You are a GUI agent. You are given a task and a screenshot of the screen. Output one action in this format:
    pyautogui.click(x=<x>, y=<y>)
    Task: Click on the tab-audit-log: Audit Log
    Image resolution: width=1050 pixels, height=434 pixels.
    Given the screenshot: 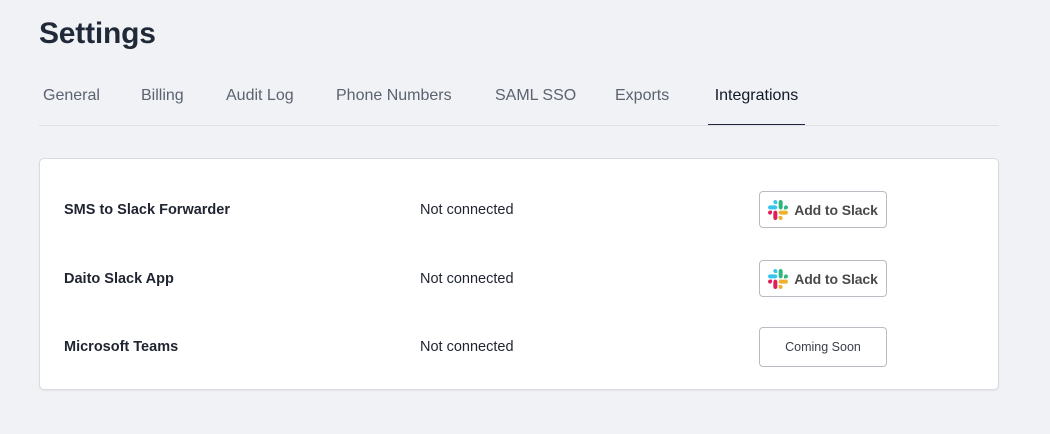 What is the action you would take?
    pyautogui.click(x=264, y=100)
    